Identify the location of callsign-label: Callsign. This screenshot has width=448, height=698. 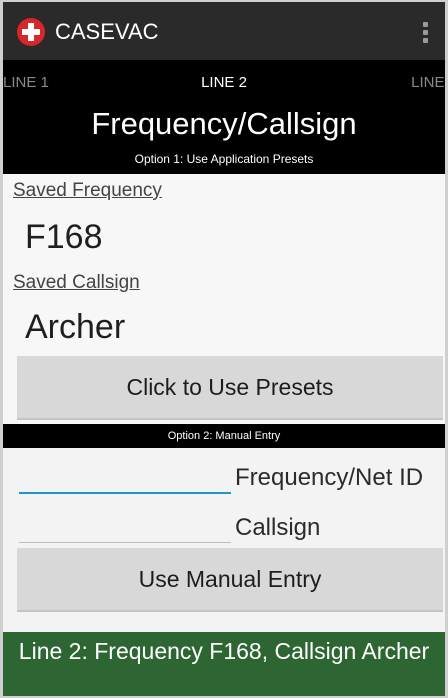
(278, 527).